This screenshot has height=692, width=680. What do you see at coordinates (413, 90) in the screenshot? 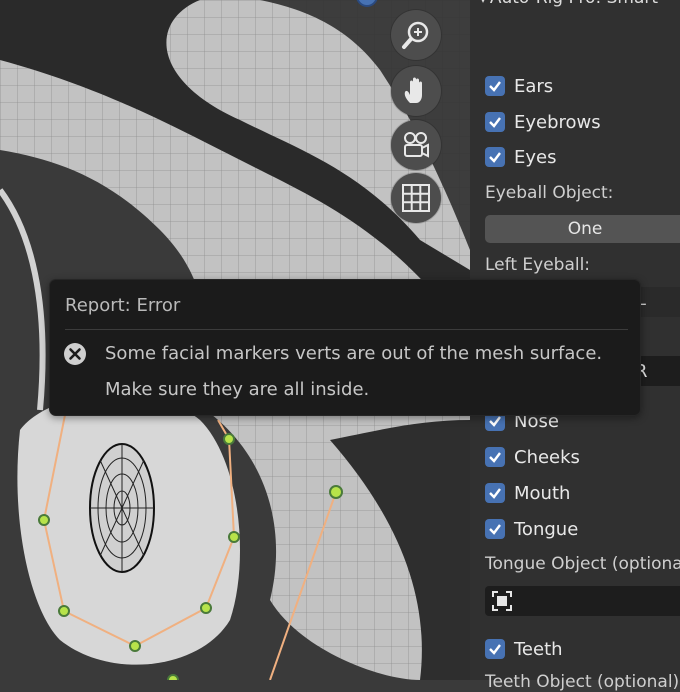
I see `hand-pan-icon` at bounding box center [413, 90].